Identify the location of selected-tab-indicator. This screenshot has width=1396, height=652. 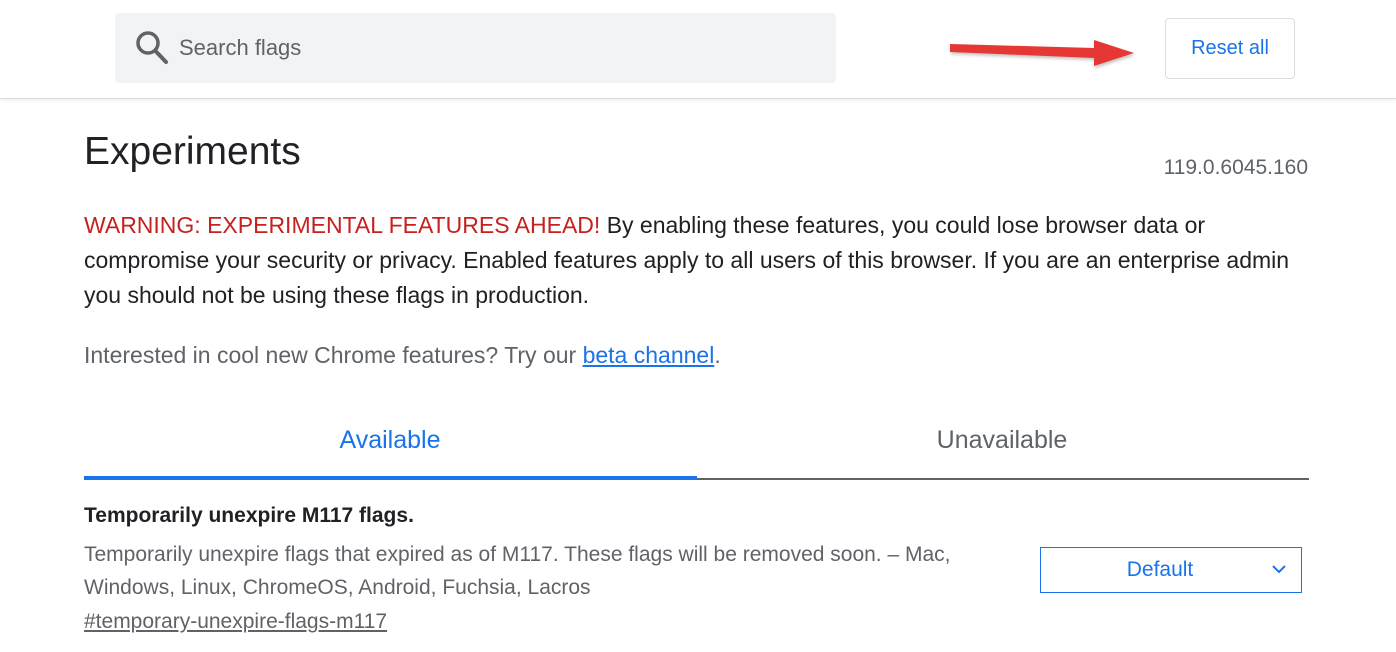
(390, 478).